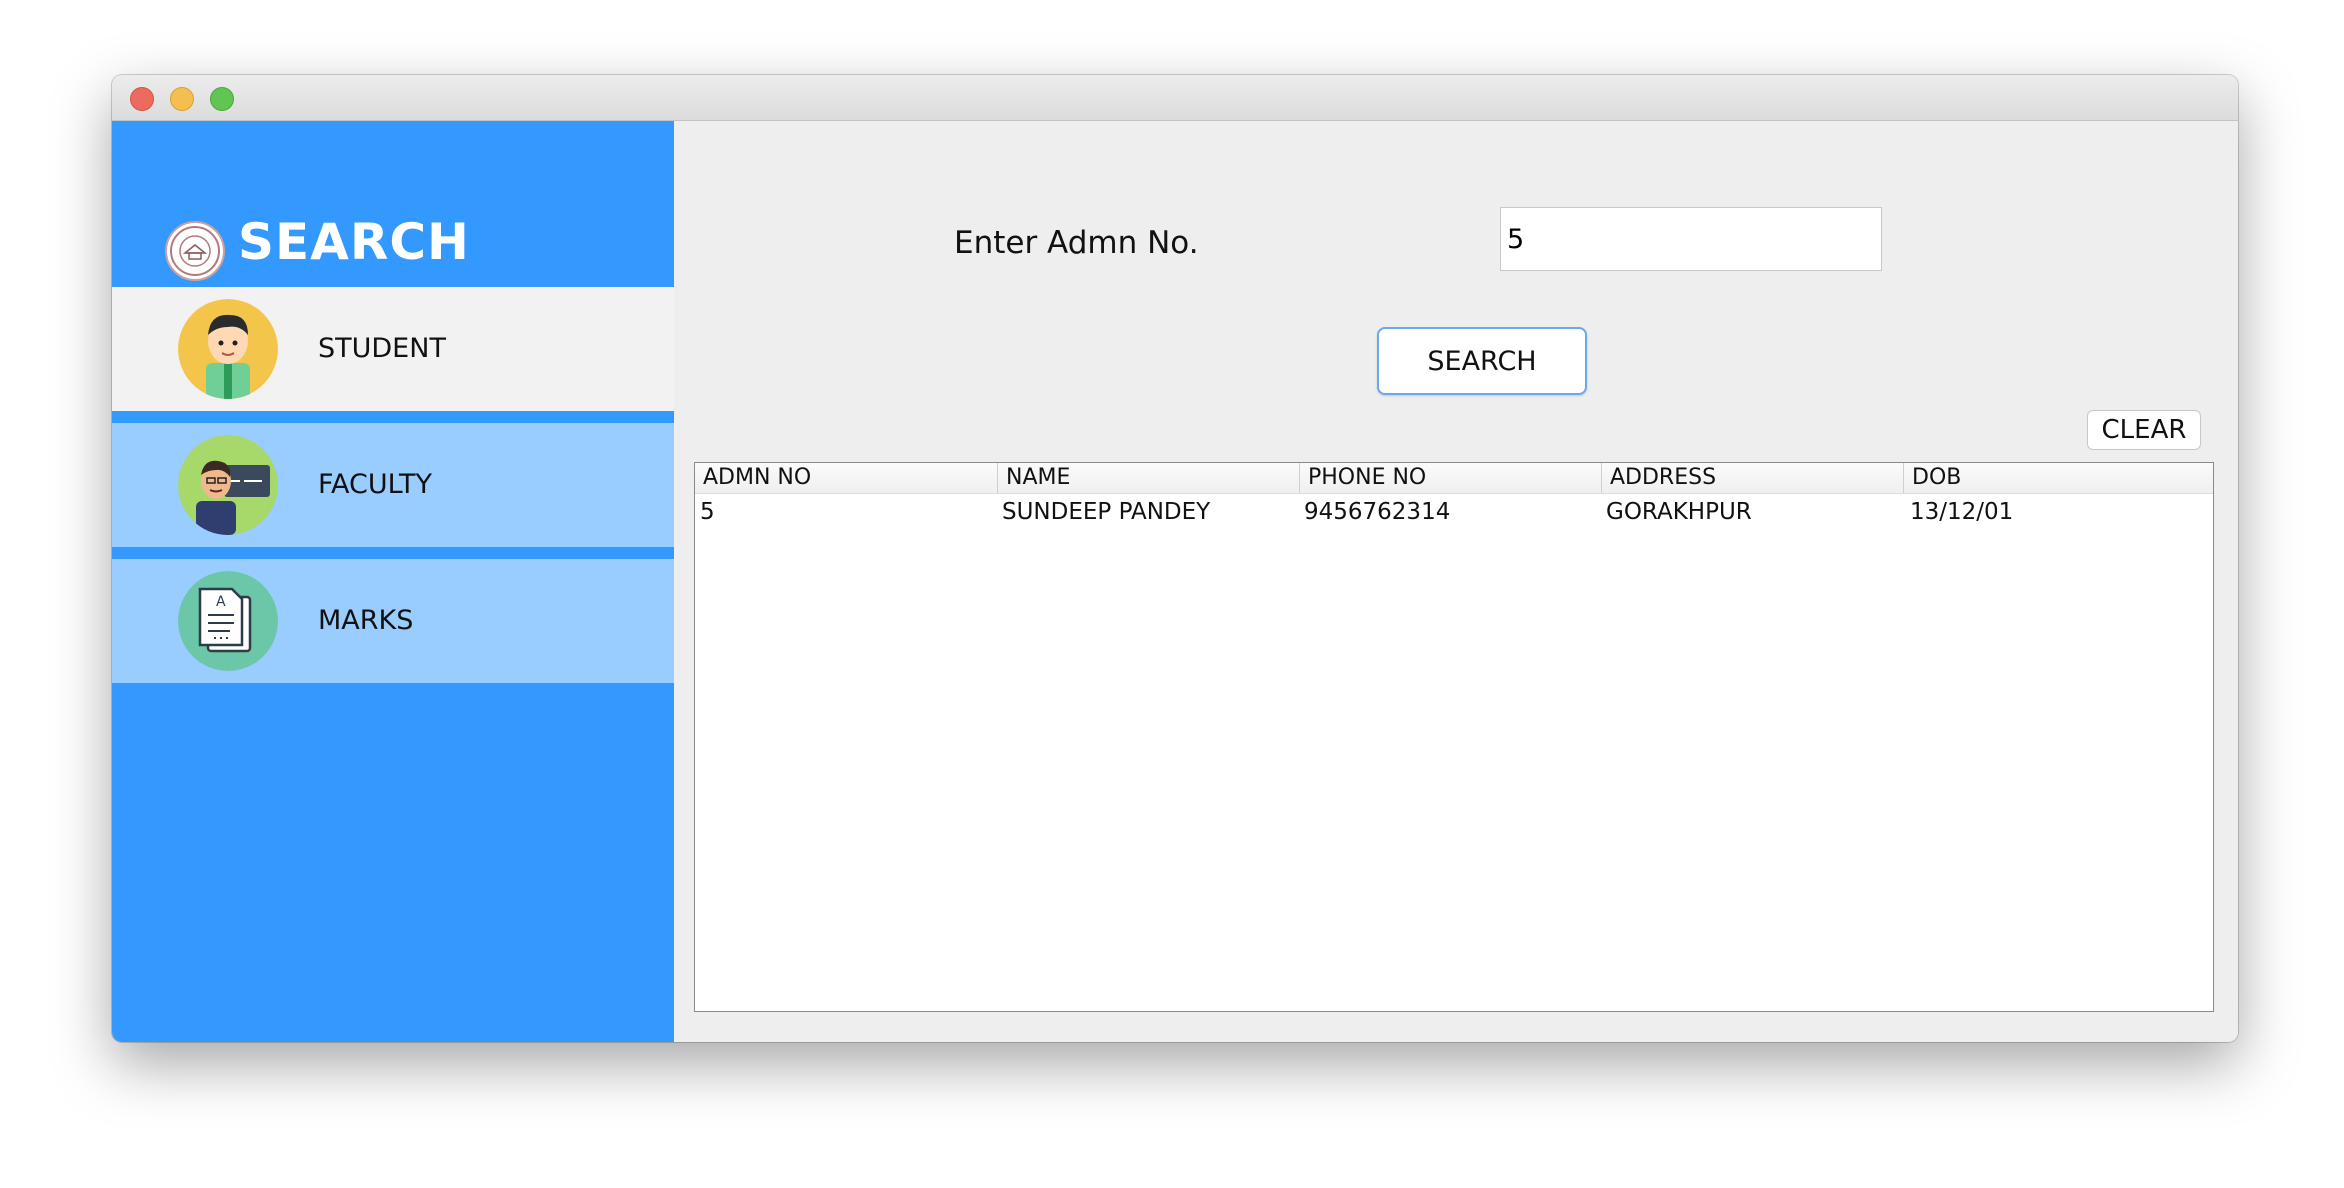 The height and width of the screenshot is (1188, 2344). Describe the element at coordinates (1377, 512) in the screenshot. I see `cell-phone-no: 9456762314` at that location.